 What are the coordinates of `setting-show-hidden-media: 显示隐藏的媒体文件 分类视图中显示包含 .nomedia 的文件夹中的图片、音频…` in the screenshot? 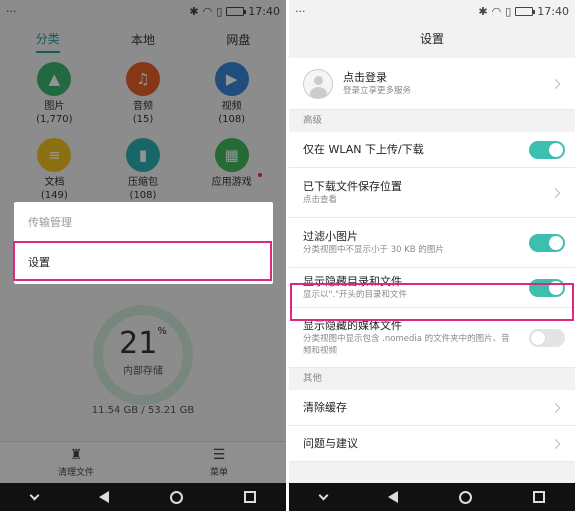 It's located at (432, 338).